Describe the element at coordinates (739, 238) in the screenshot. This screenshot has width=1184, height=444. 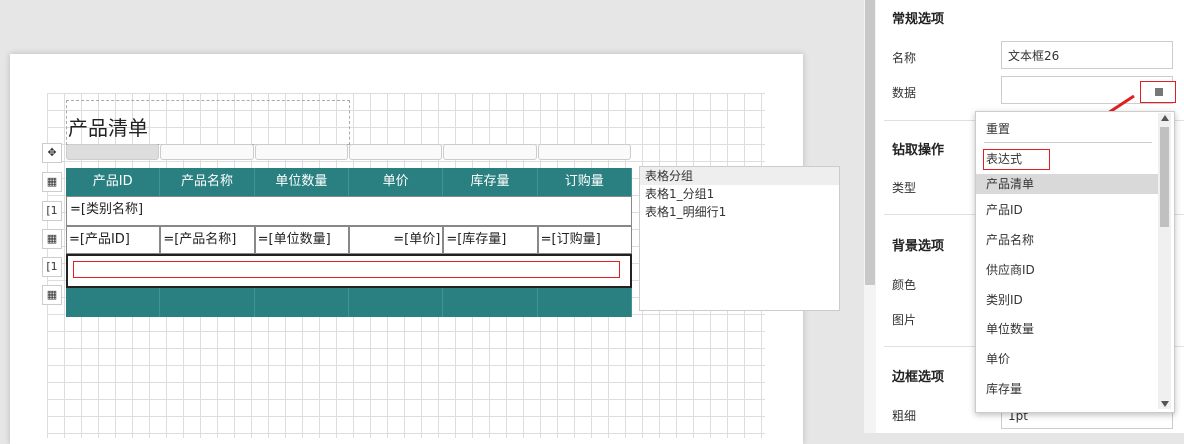
I see `table-group-tree: 表格分组 表格1_分组1 表格1_明细行1` at that location.